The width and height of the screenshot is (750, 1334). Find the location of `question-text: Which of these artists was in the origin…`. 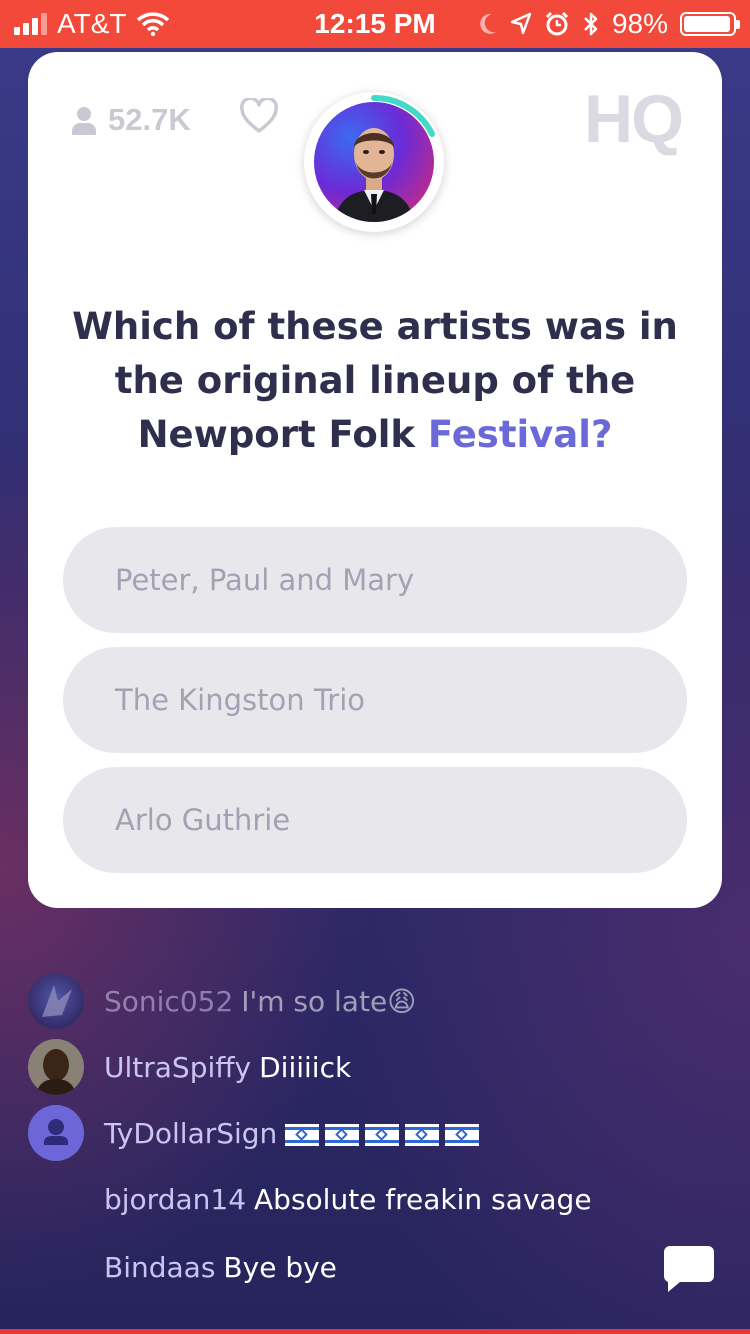

question-text: Which of these artists was in the origin… is located at coordinates (375, 381).